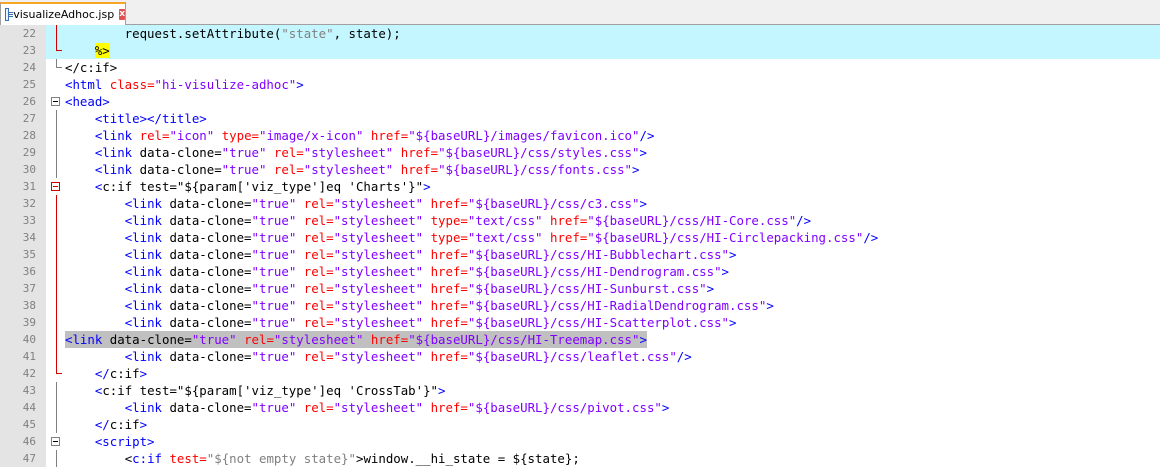 The height and width of the screenshot is (474, 1160). Describe the element at coordinates (580, 441) in the screenshot. I see `code-line: 46 <script>` at that location.